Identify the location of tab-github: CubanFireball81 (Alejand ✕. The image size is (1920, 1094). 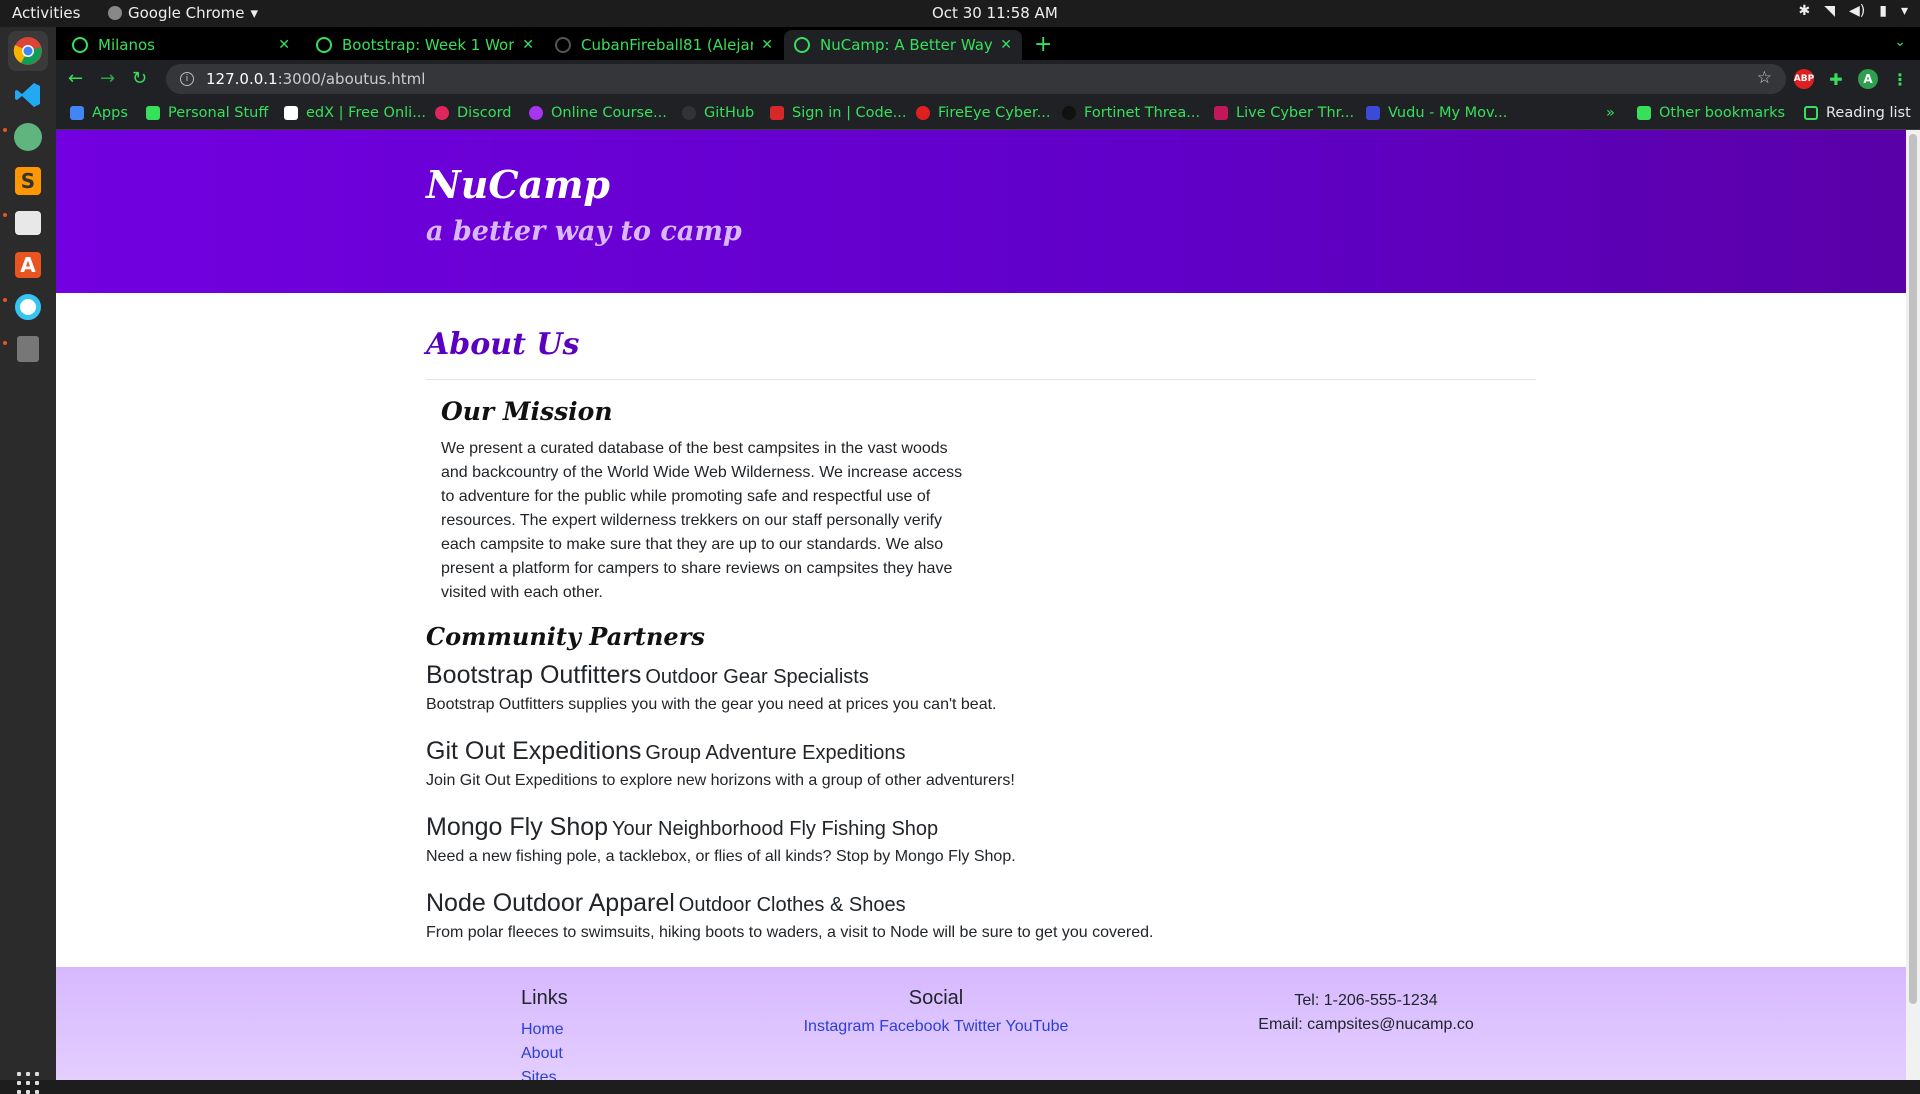
(664, 45).